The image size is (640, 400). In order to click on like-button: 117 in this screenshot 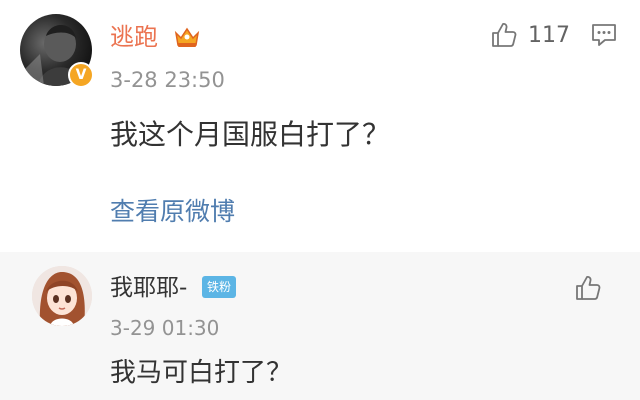, I will do `click(530, 35)`.